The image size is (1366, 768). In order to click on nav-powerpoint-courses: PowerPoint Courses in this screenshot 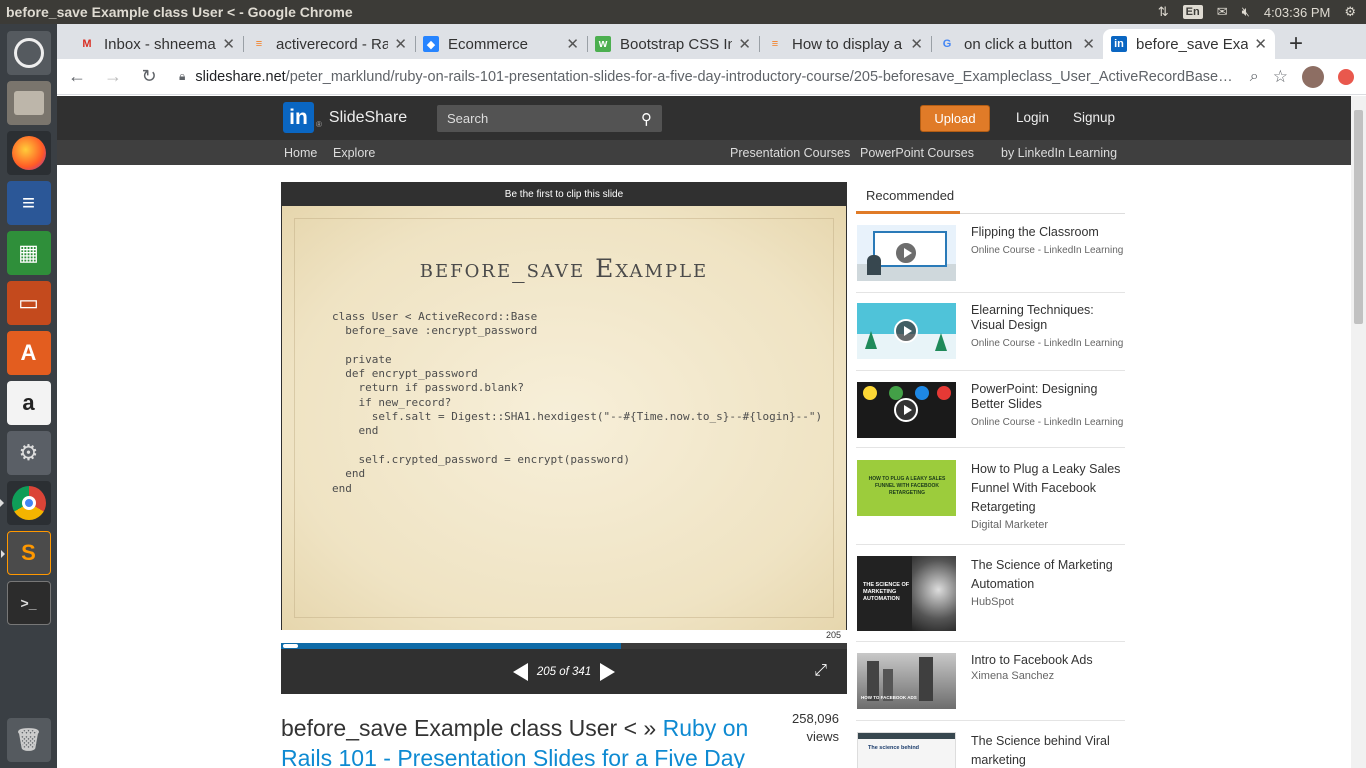, I will do `click(917, 153)`.